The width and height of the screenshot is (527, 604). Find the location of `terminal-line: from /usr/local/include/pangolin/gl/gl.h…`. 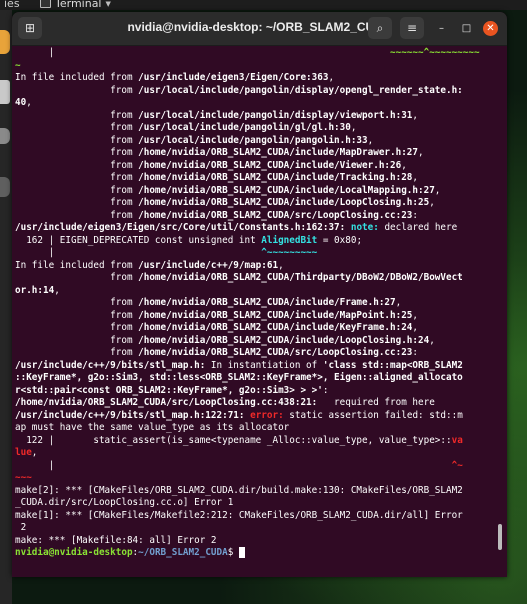

terminal-line: from /usr/local/include/pangolin/gl/gl.h… is located at coordinates (257, 128).